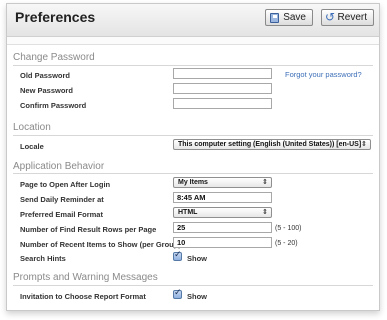  Describe the element at coordinates (294, 17) in the screenshot. I see `save-button-label: Save` at that location.